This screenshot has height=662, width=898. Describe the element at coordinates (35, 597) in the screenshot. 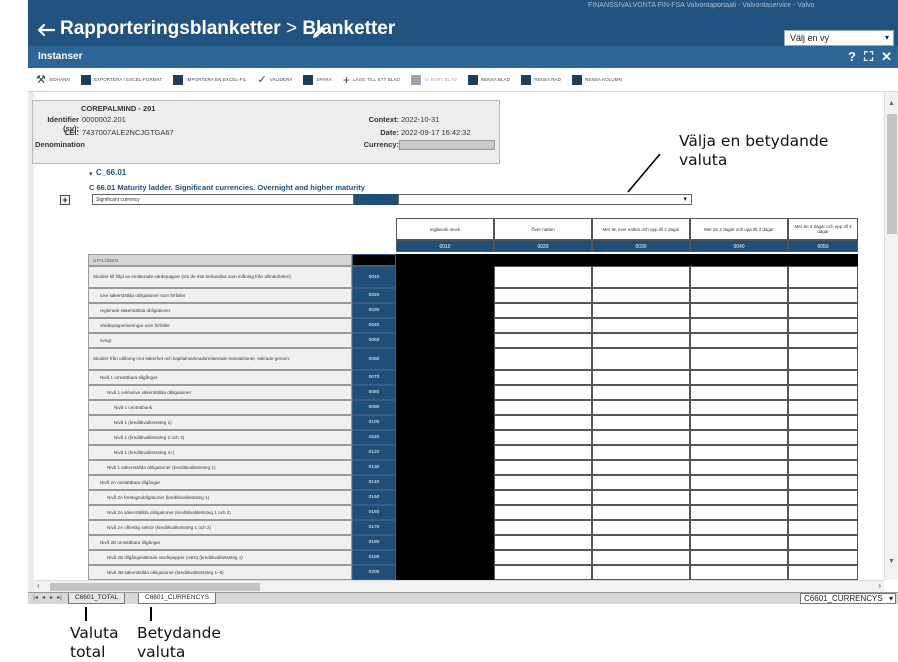

I see `first-sheet-icon: |◂` at that location.